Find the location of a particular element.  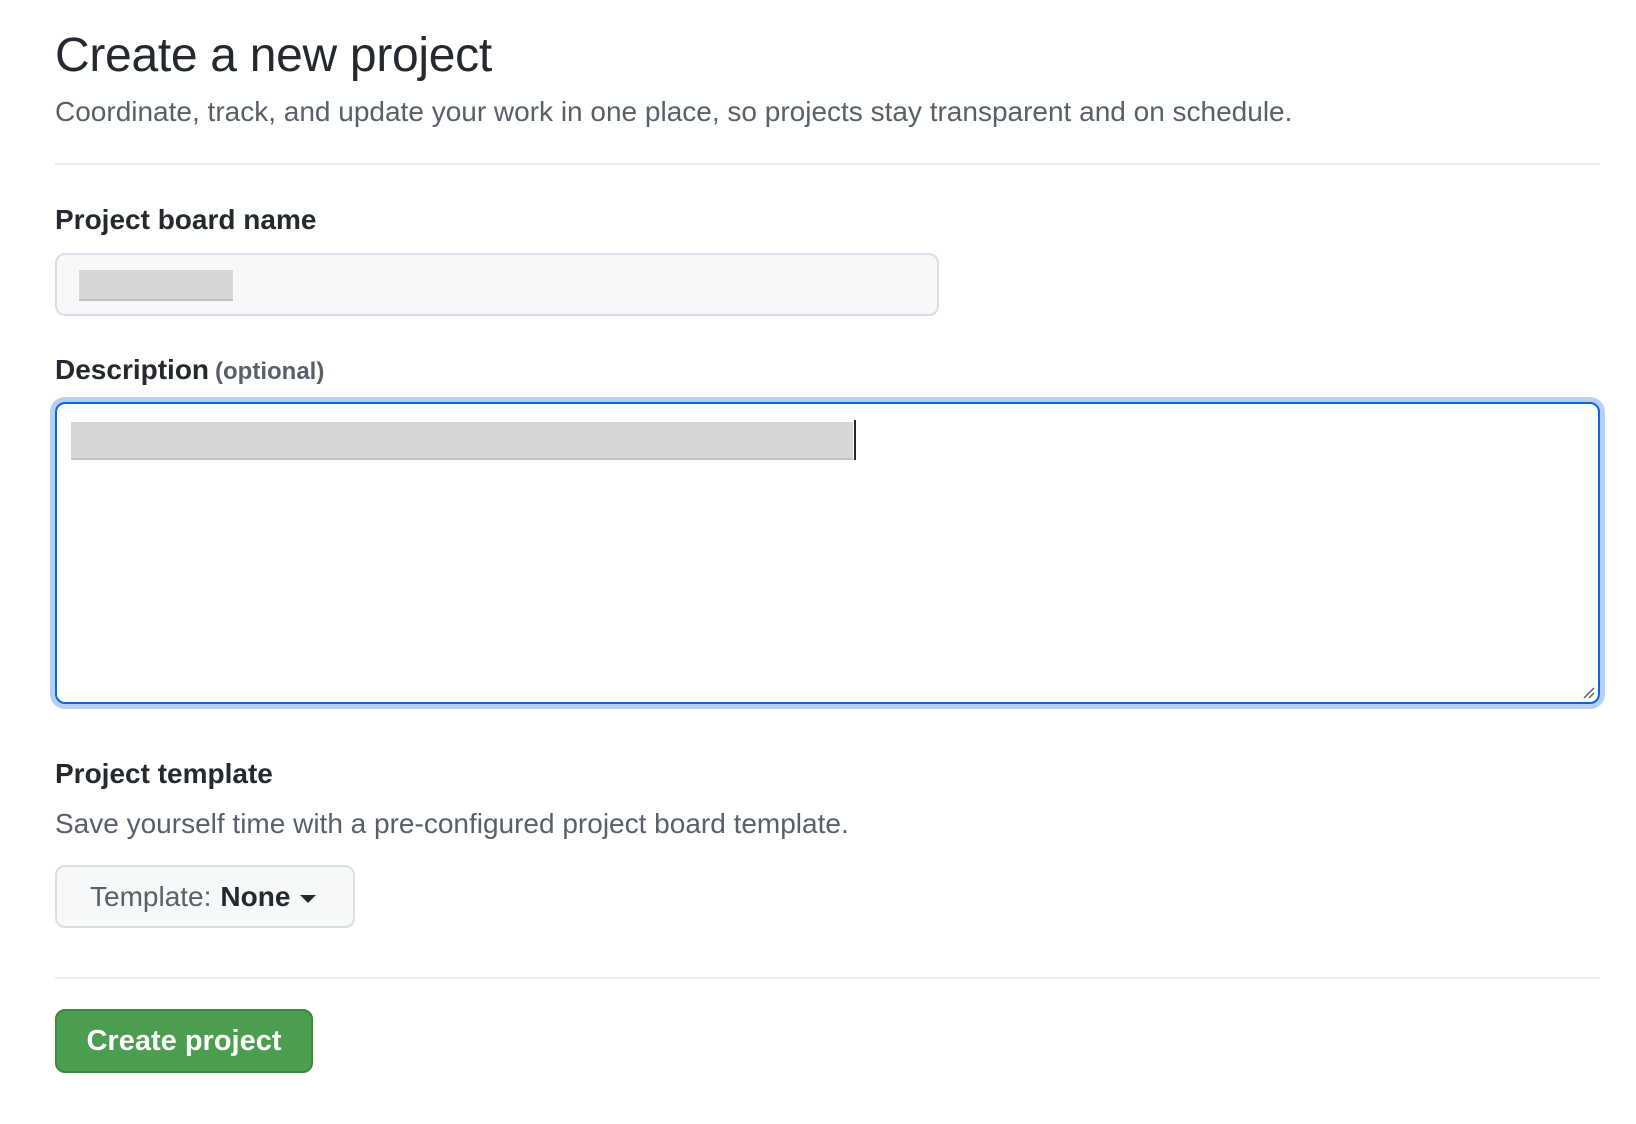

template-select-button: Template: None is located at coordinates (205, 896).